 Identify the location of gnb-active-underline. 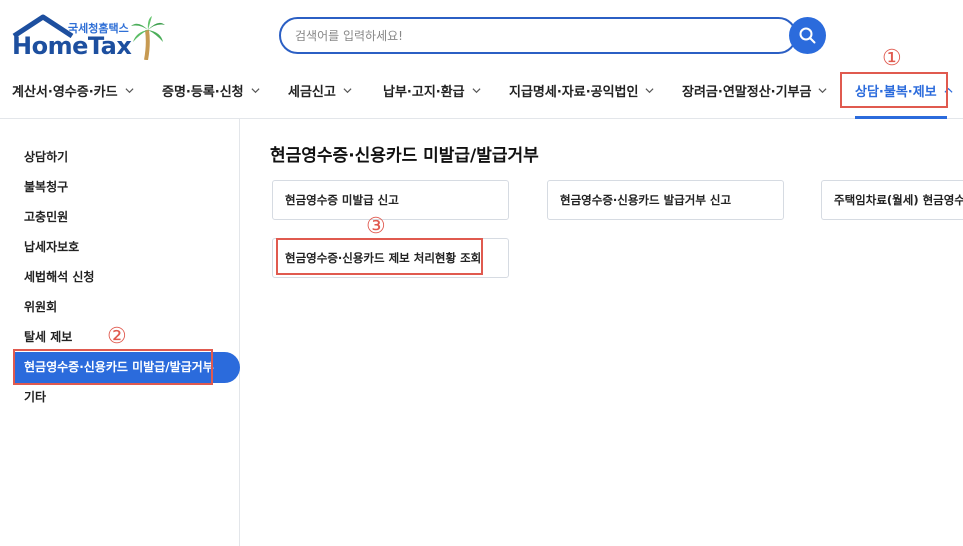
(901, 117).